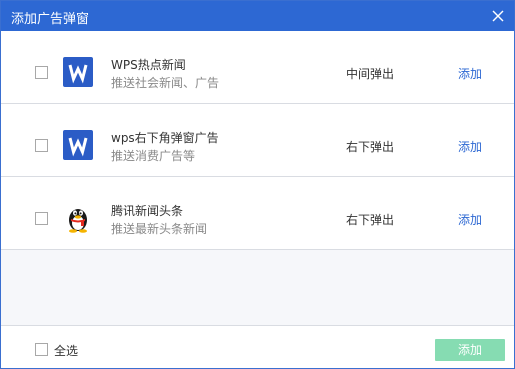 The width and height of the screenshot is (515, 369). I want to click on close-button, so click(498, 16).